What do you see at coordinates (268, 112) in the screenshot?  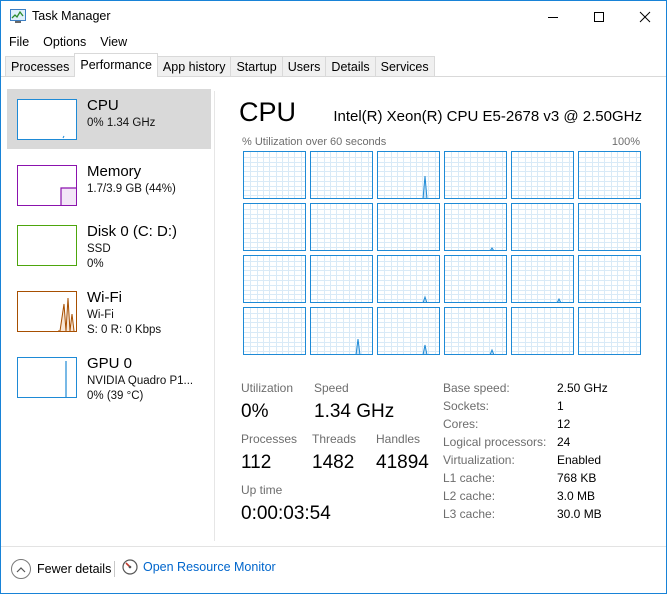 I see `page-title: CPU` at bounding box center [268, 112].